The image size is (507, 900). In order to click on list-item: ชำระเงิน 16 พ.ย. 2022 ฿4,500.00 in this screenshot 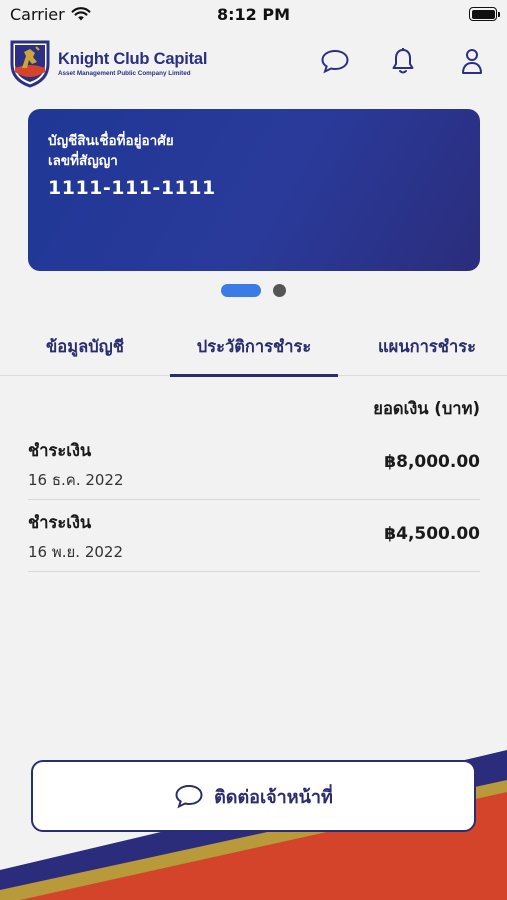, I will do `click(254, 536)`.